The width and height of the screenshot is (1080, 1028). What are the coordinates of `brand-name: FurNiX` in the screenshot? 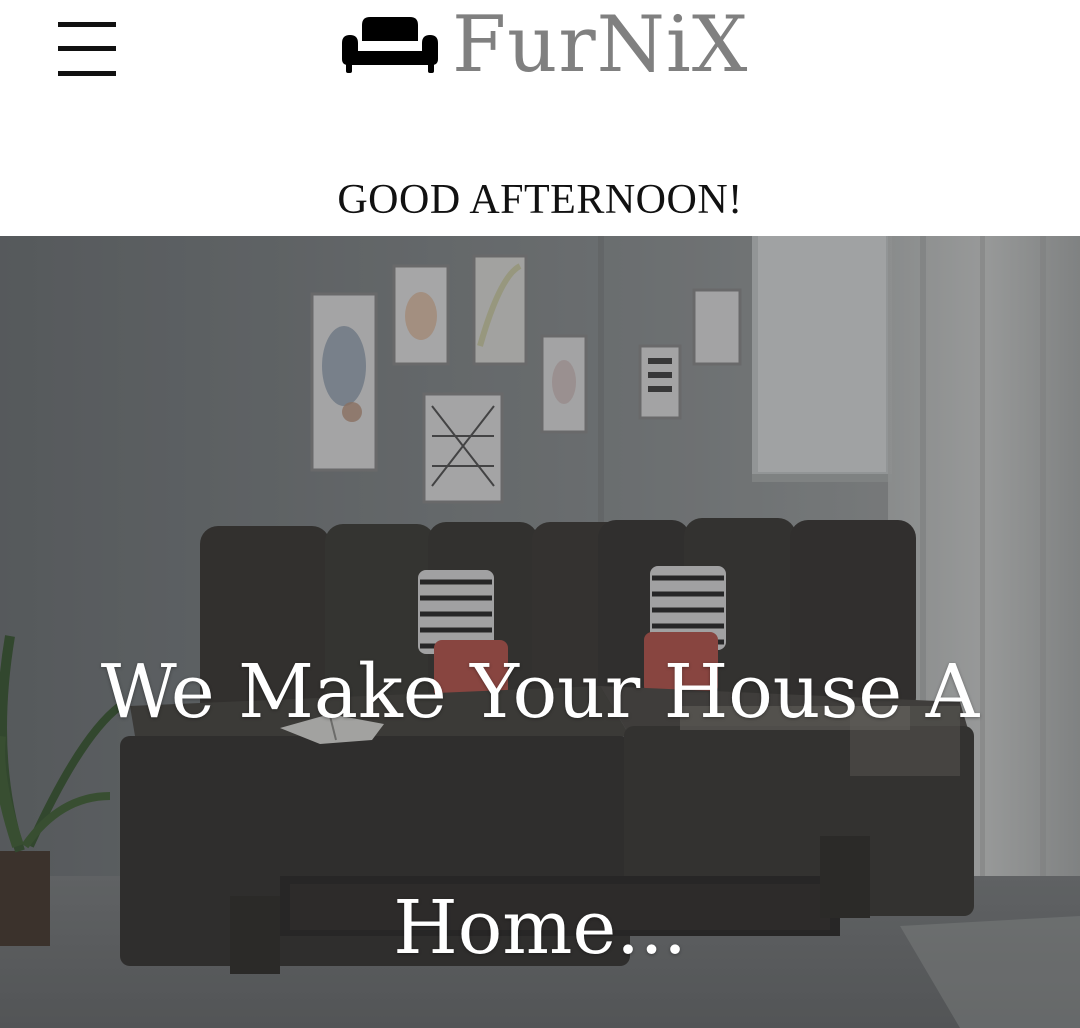 It's located at (600, 45).